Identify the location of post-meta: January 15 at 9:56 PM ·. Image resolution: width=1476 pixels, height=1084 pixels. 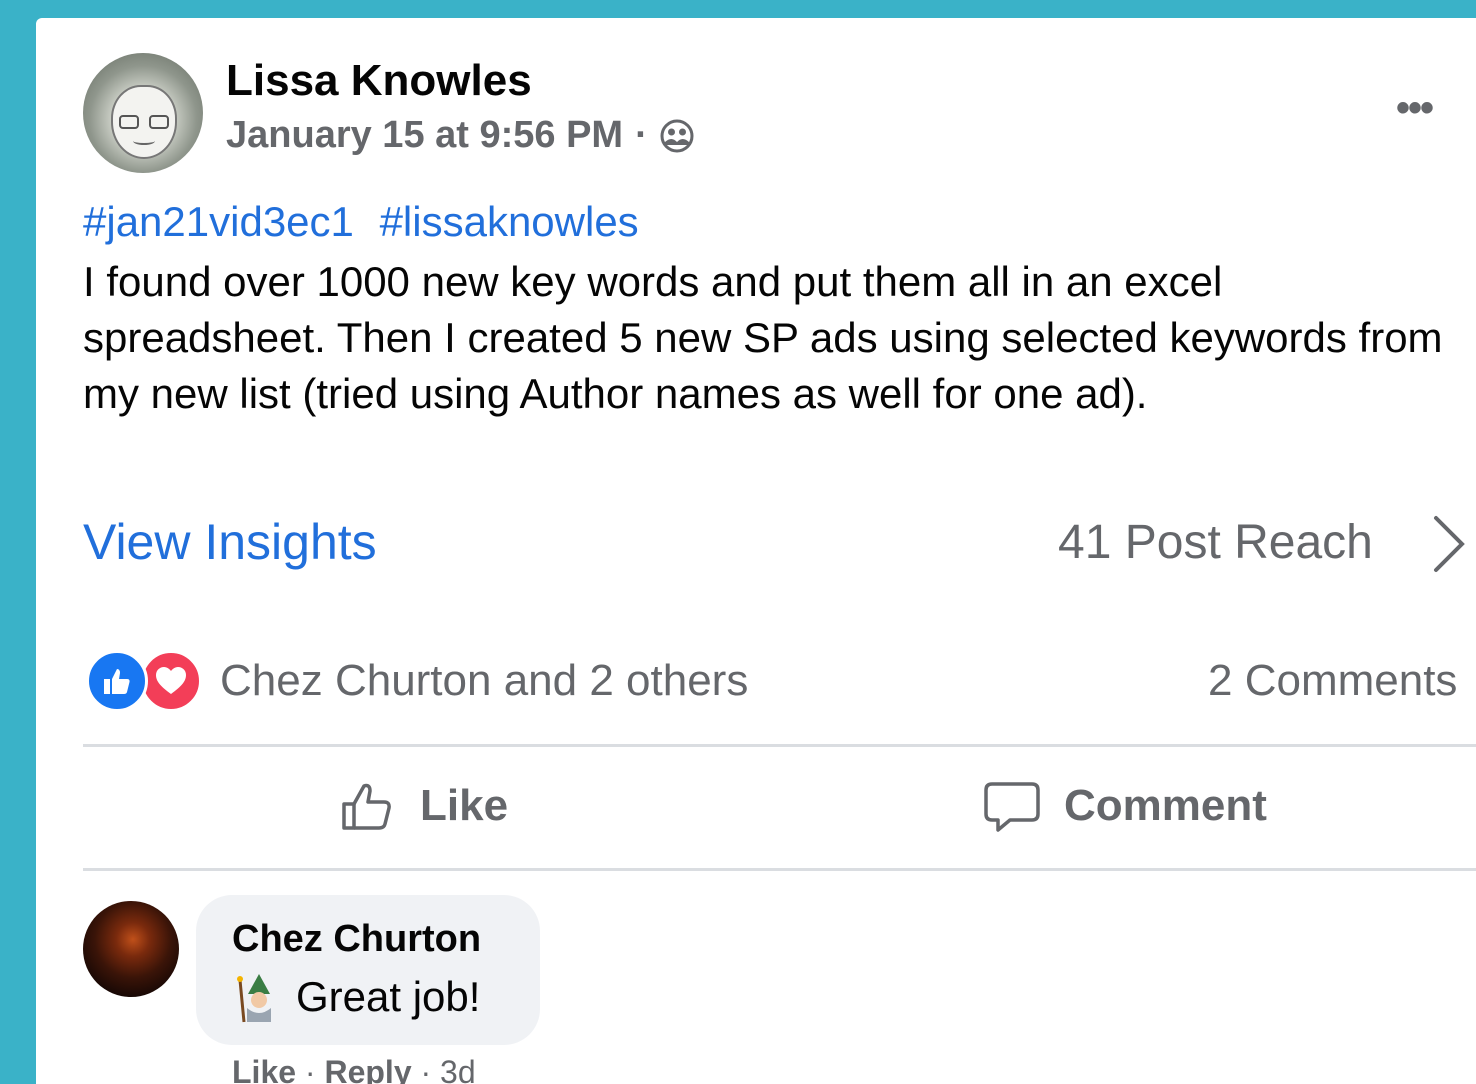
(460, 135).